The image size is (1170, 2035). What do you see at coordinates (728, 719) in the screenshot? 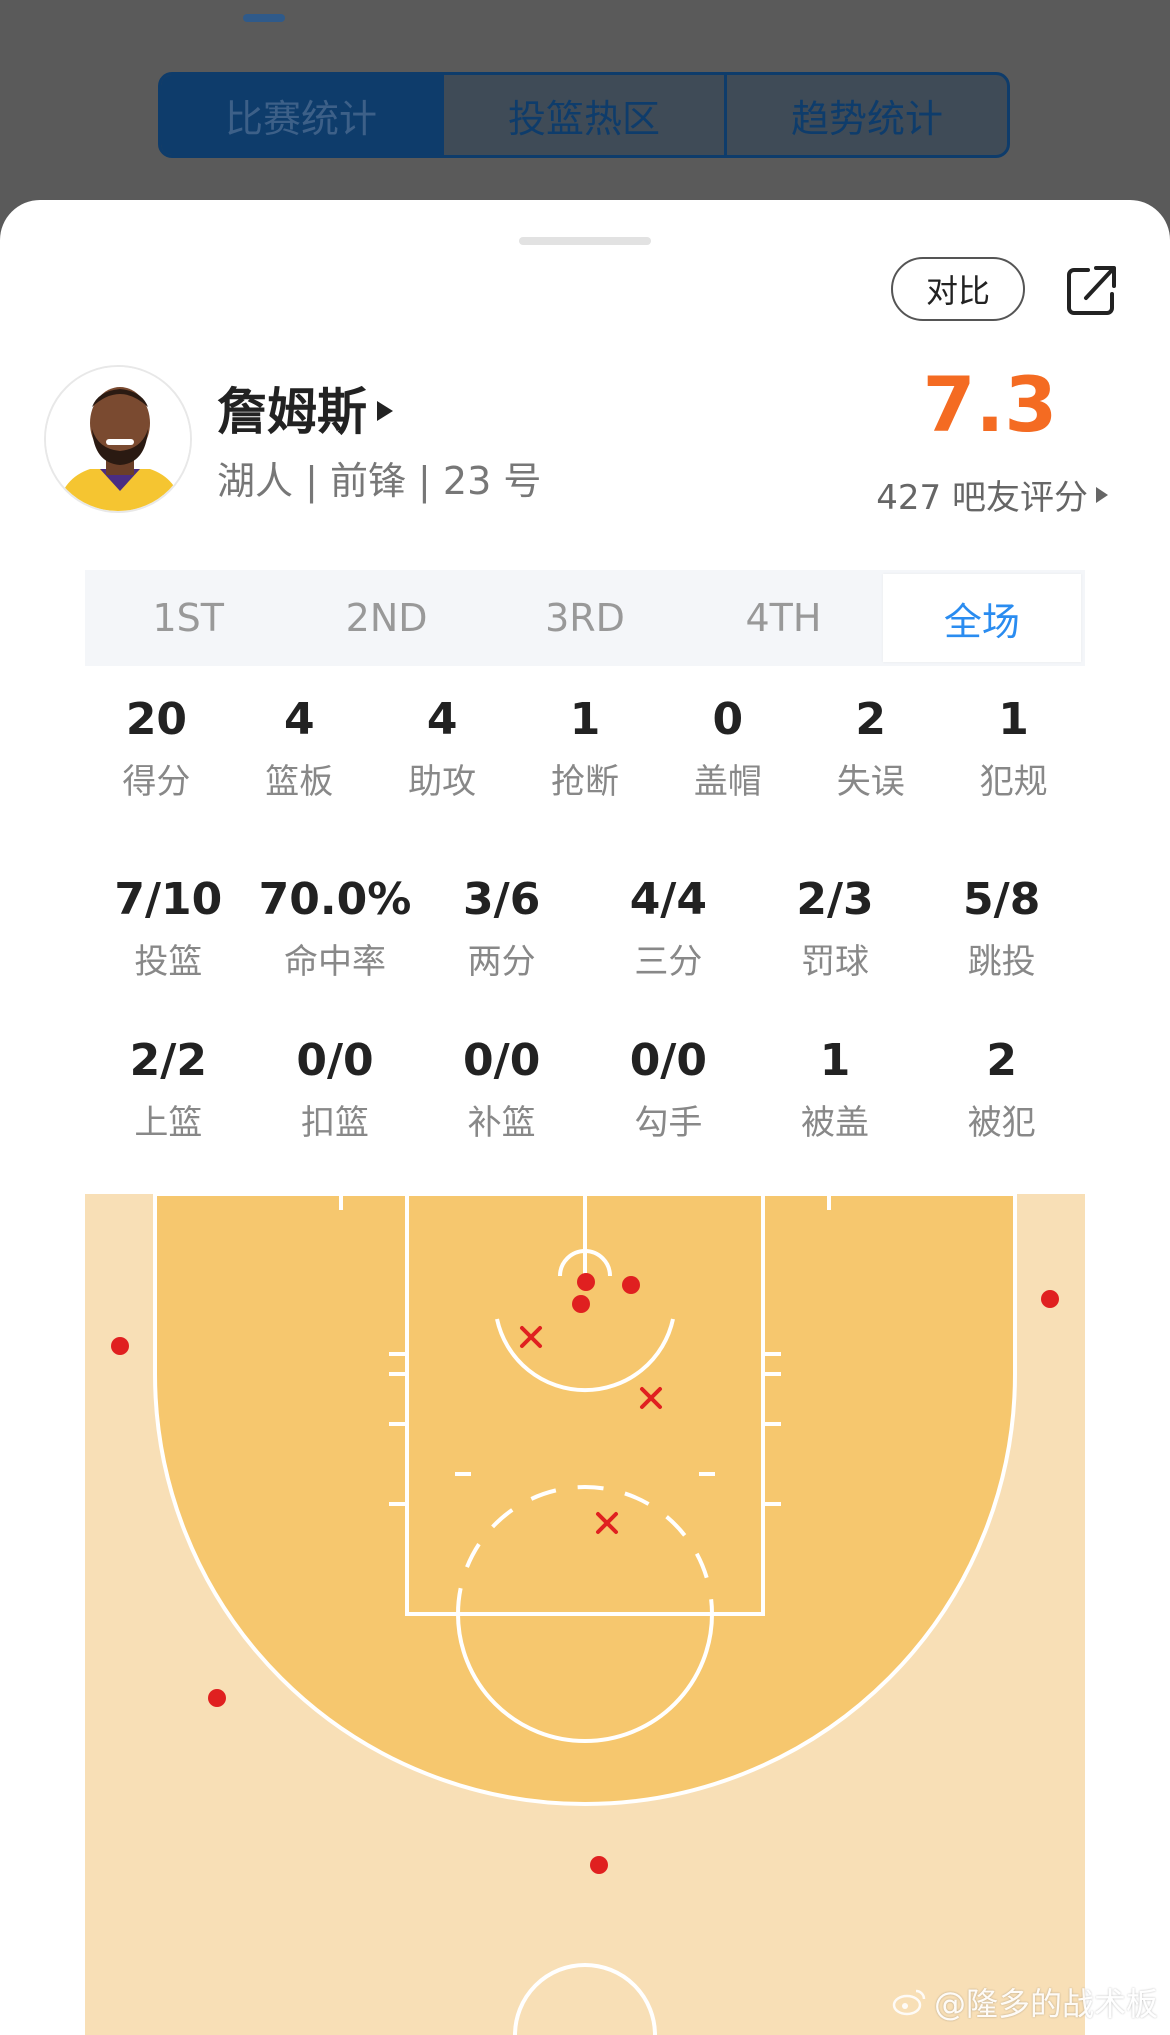
I see `stat-value: 0` at bounding box center [728, 719].